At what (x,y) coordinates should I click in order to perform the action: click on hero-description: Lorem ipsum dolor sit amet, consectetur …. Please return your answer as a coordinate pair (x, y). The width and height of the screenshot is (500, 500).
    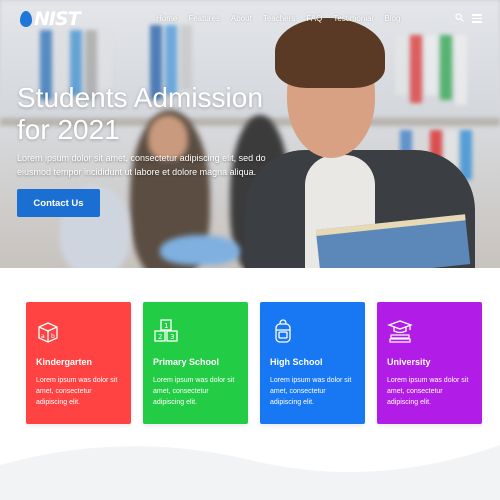
    Looking at the image, I should click on (141, 165).